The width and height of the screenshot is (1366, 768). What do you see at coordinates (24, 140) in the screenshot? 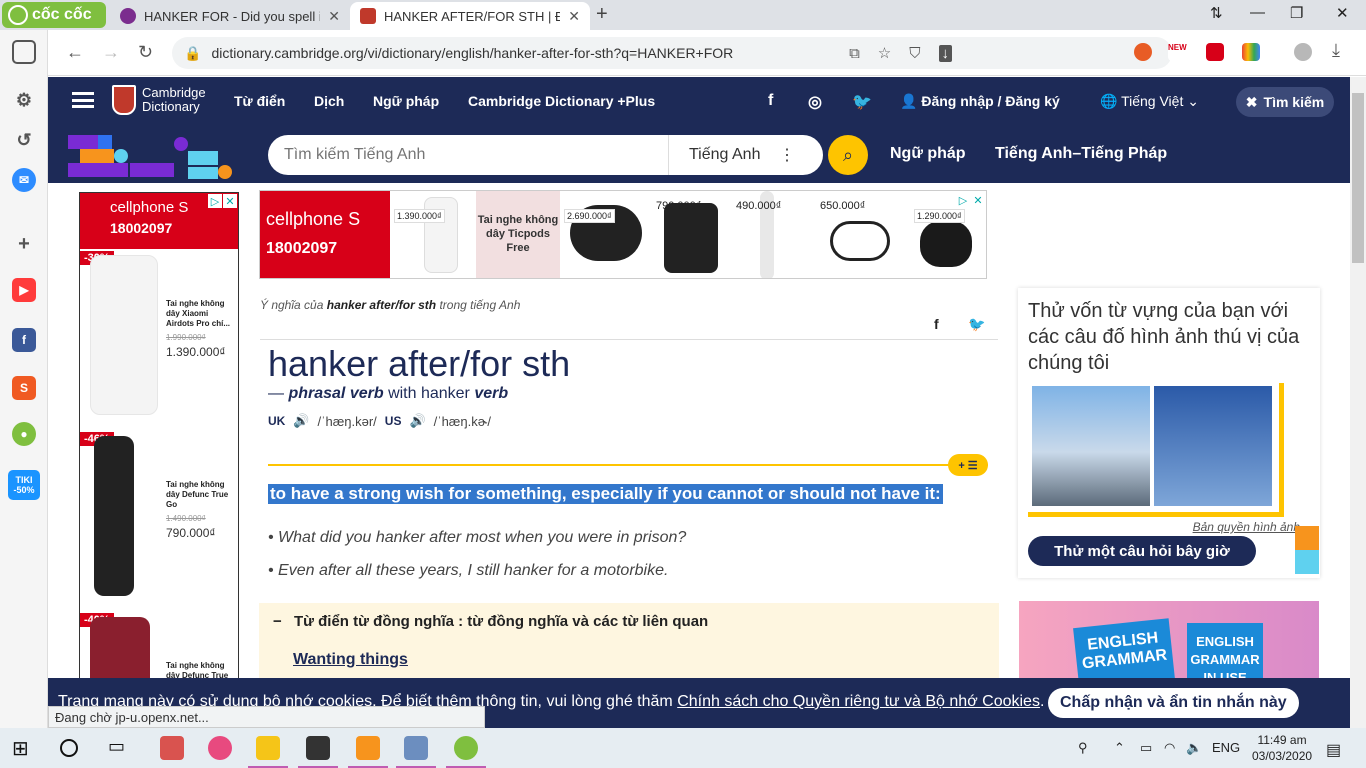
I see `history-icon: ↺` at bounding box center [24, 140].